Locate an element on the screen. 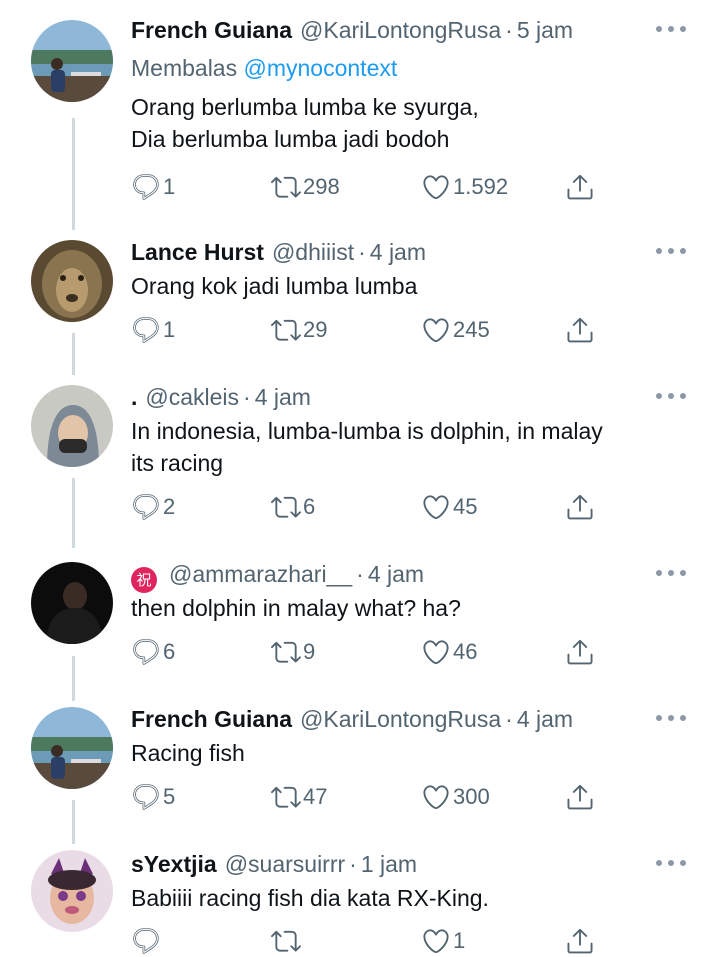  like-button: 46 is located at coordinates (449, 652).